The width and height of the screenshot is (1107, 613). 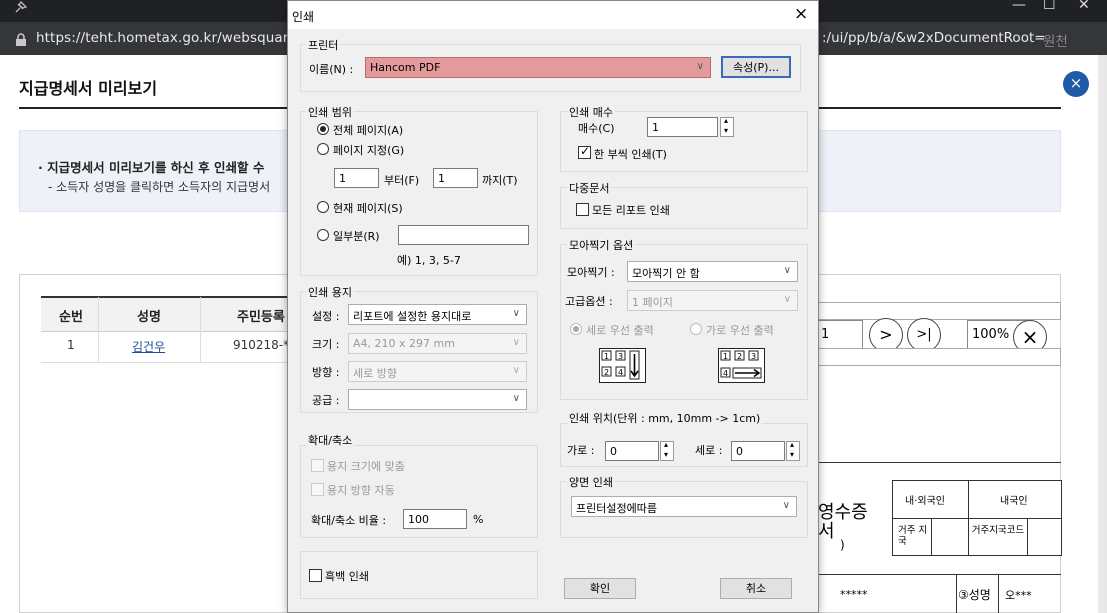 What do you see at coordinates (576, 329) in the screenshot?
I see `vertical-first-radio` at bounding box center [576, 329].